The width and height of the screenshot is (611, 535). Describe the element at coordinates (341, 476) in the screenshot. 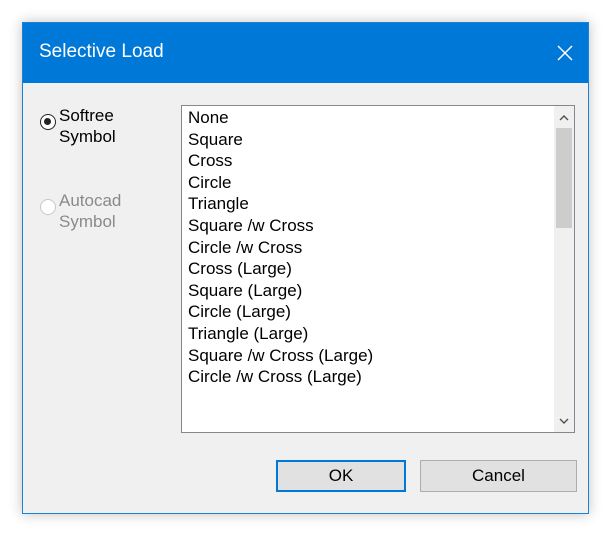

I see `ok-button: OK` at that location.